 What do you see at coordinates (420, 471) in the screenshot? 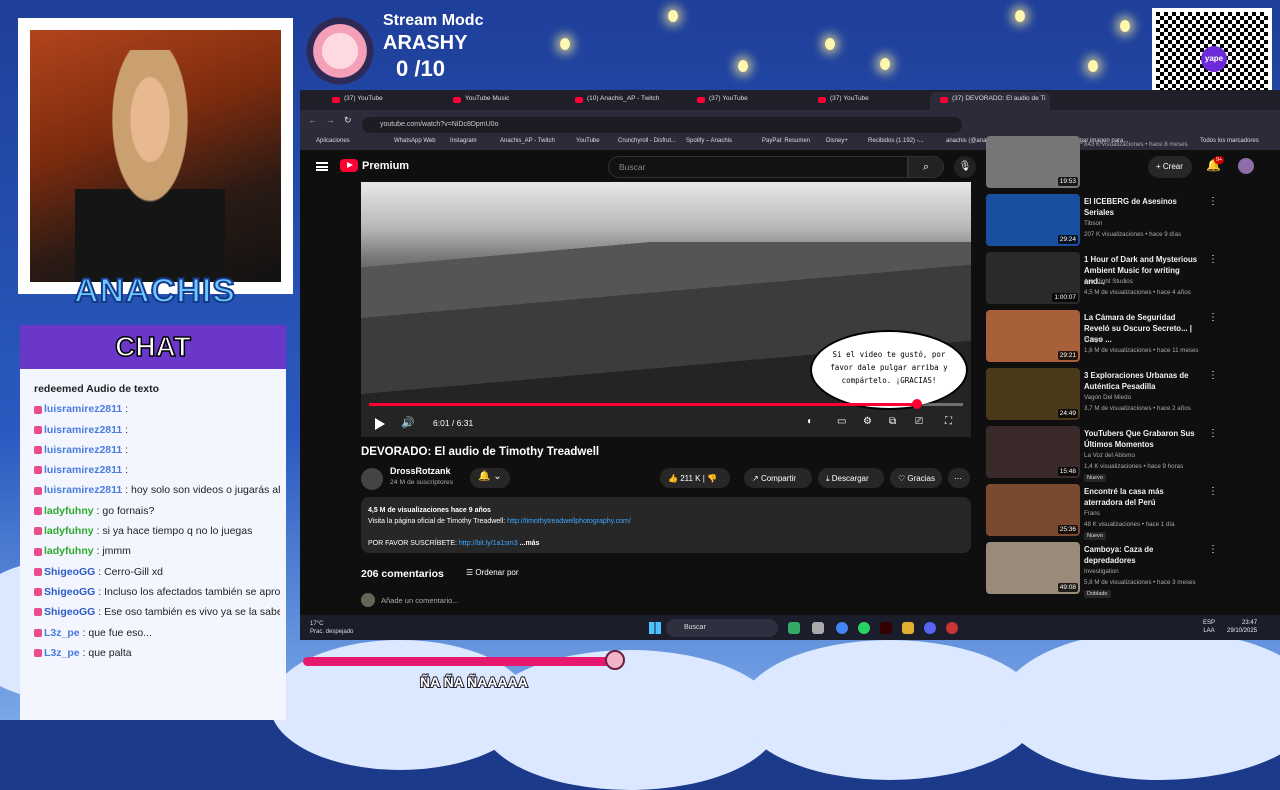
I see `channel-name: DrossRotzank` at bounding box center [420, 471].